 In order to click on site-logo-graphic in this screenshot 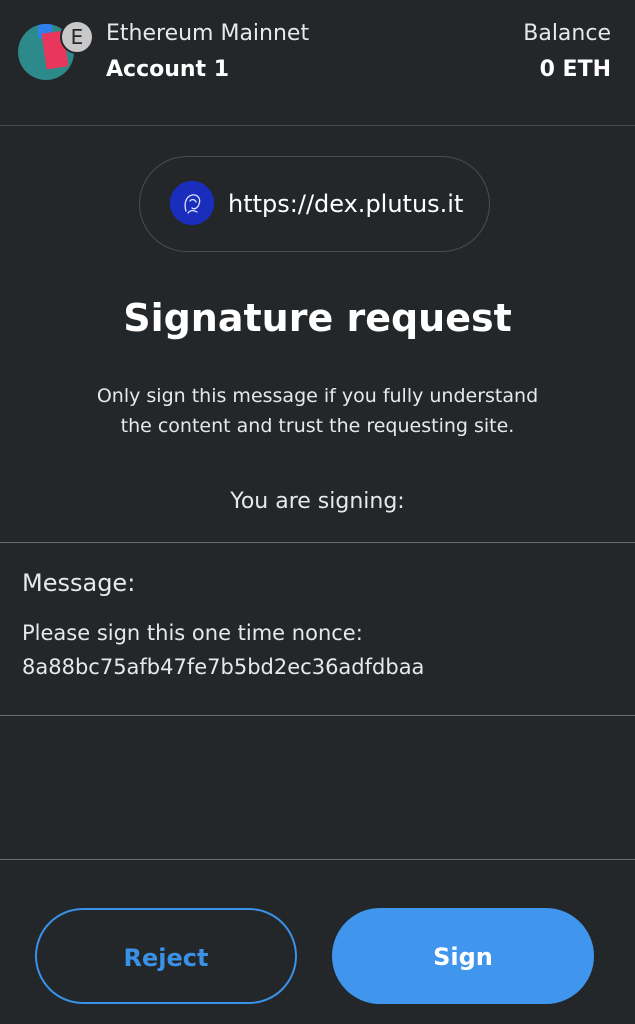, I will do `click(192, 203)`.